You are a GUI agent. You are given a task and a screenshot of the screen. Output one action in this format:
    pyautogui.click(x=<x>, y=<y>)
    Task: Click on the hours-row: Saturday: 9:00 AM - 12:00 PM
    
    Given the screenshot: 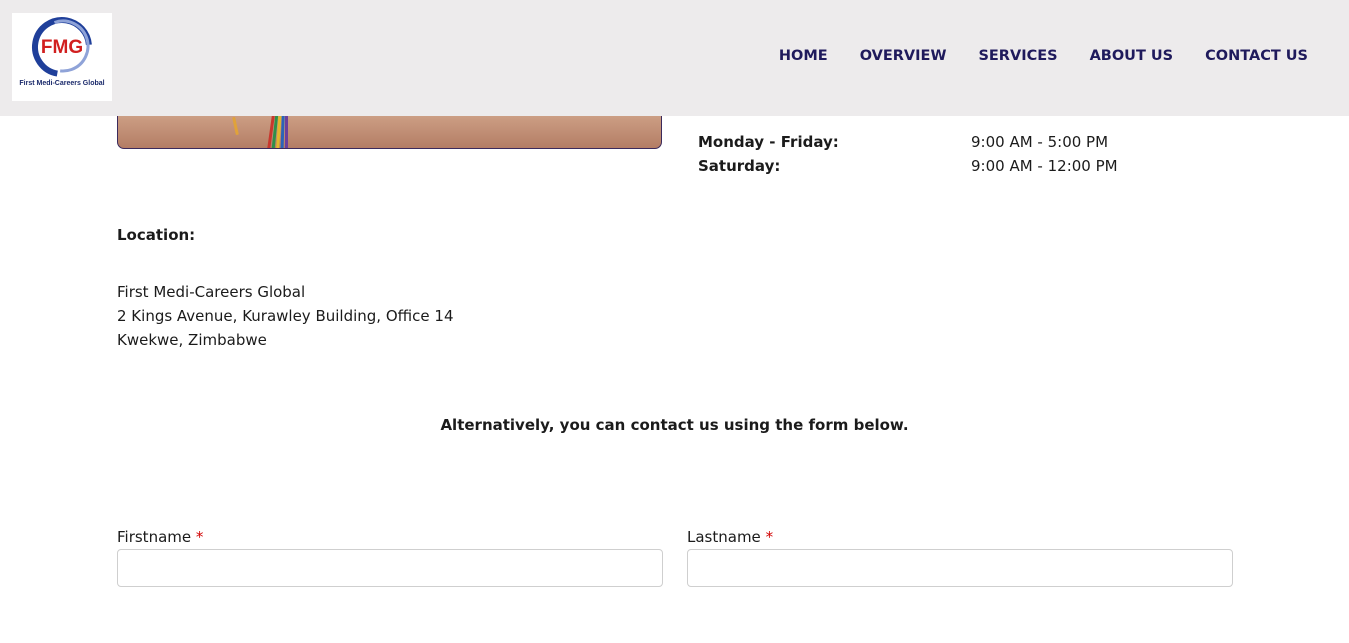 What is the action you would take?
    pyautogui.click(x=978, y=169)
    